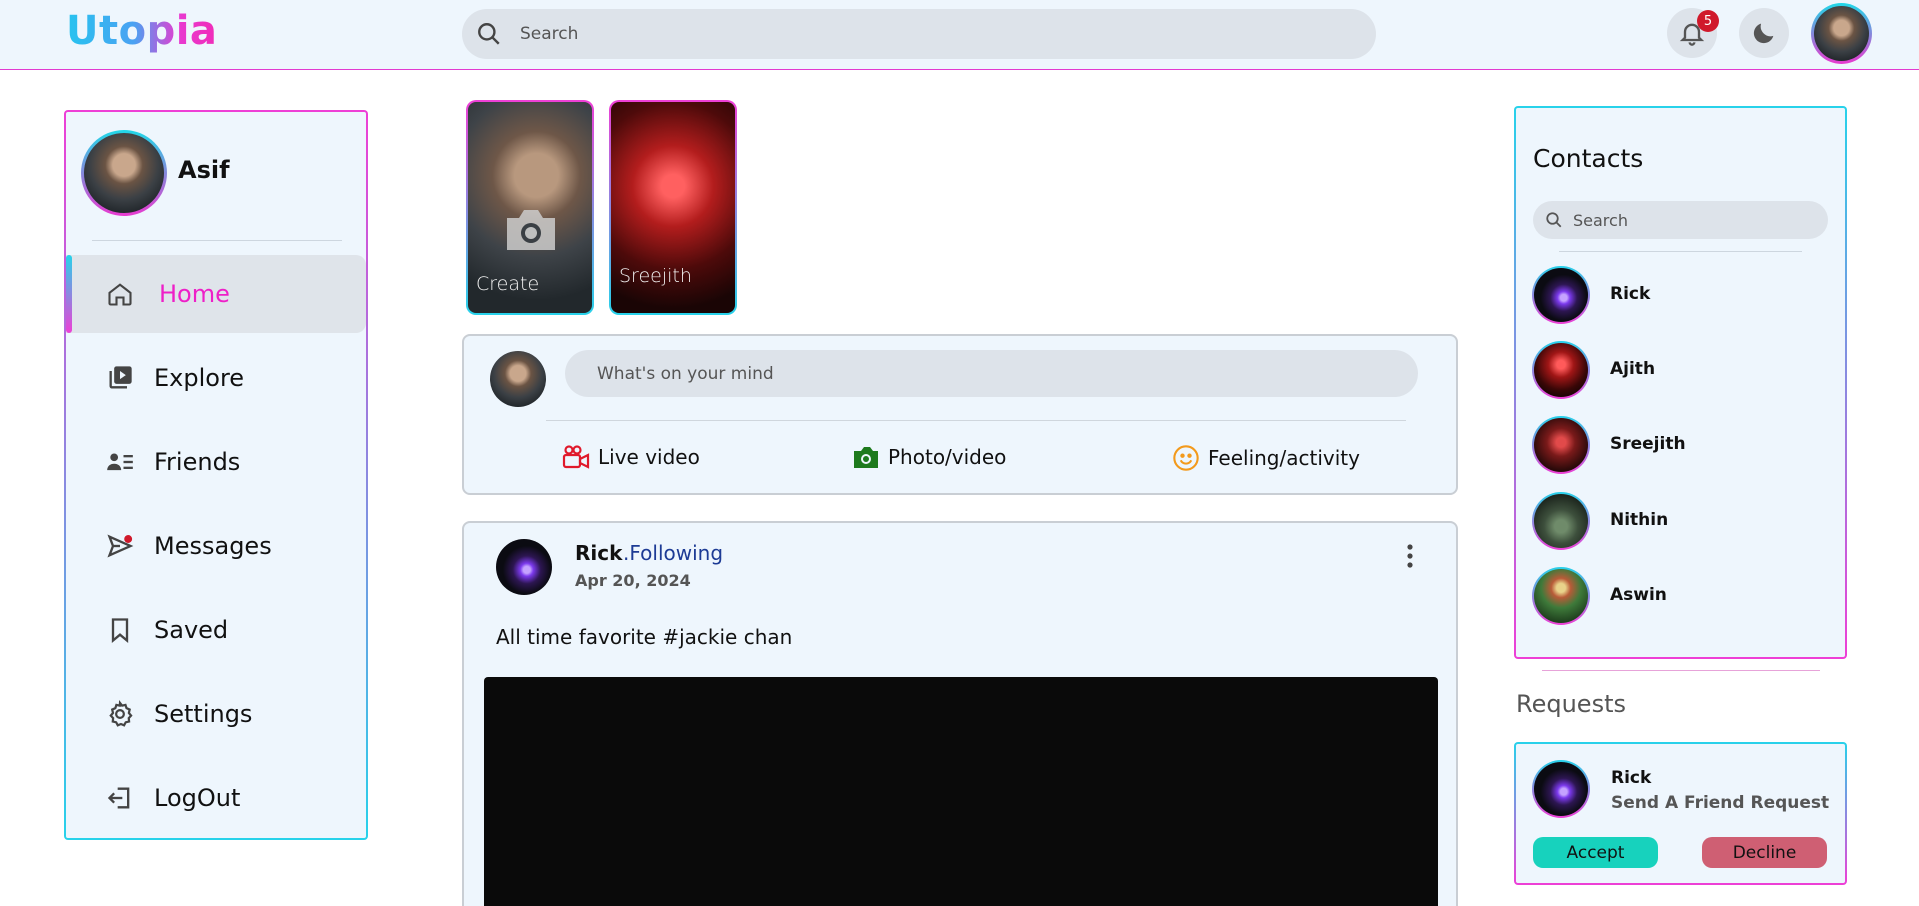 This screenshot has height=906, width=1919. I want to click on request-avatar, so click(1561, 789).